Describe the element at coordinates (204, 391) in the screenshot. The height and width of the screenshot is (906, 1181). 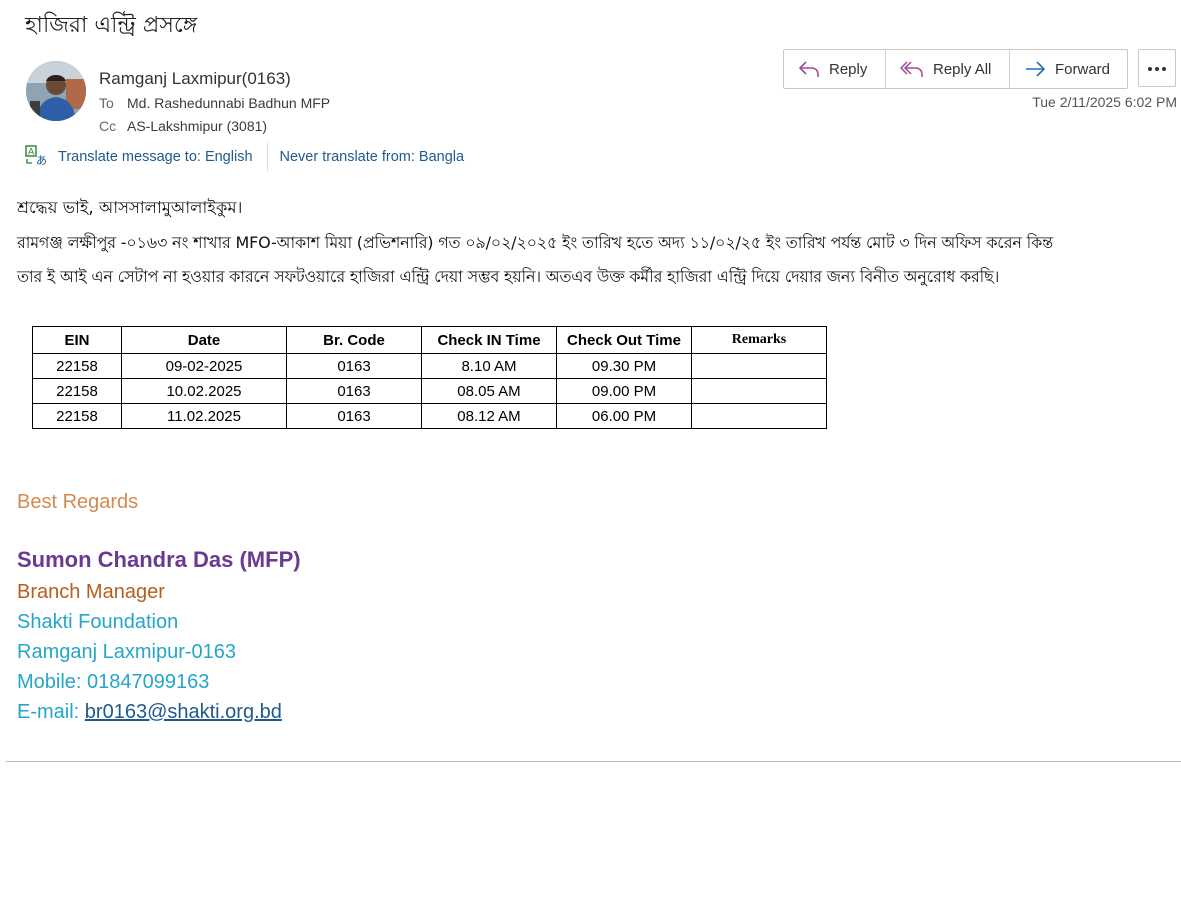
I see `cell-date: 10.02.2025` at that location.